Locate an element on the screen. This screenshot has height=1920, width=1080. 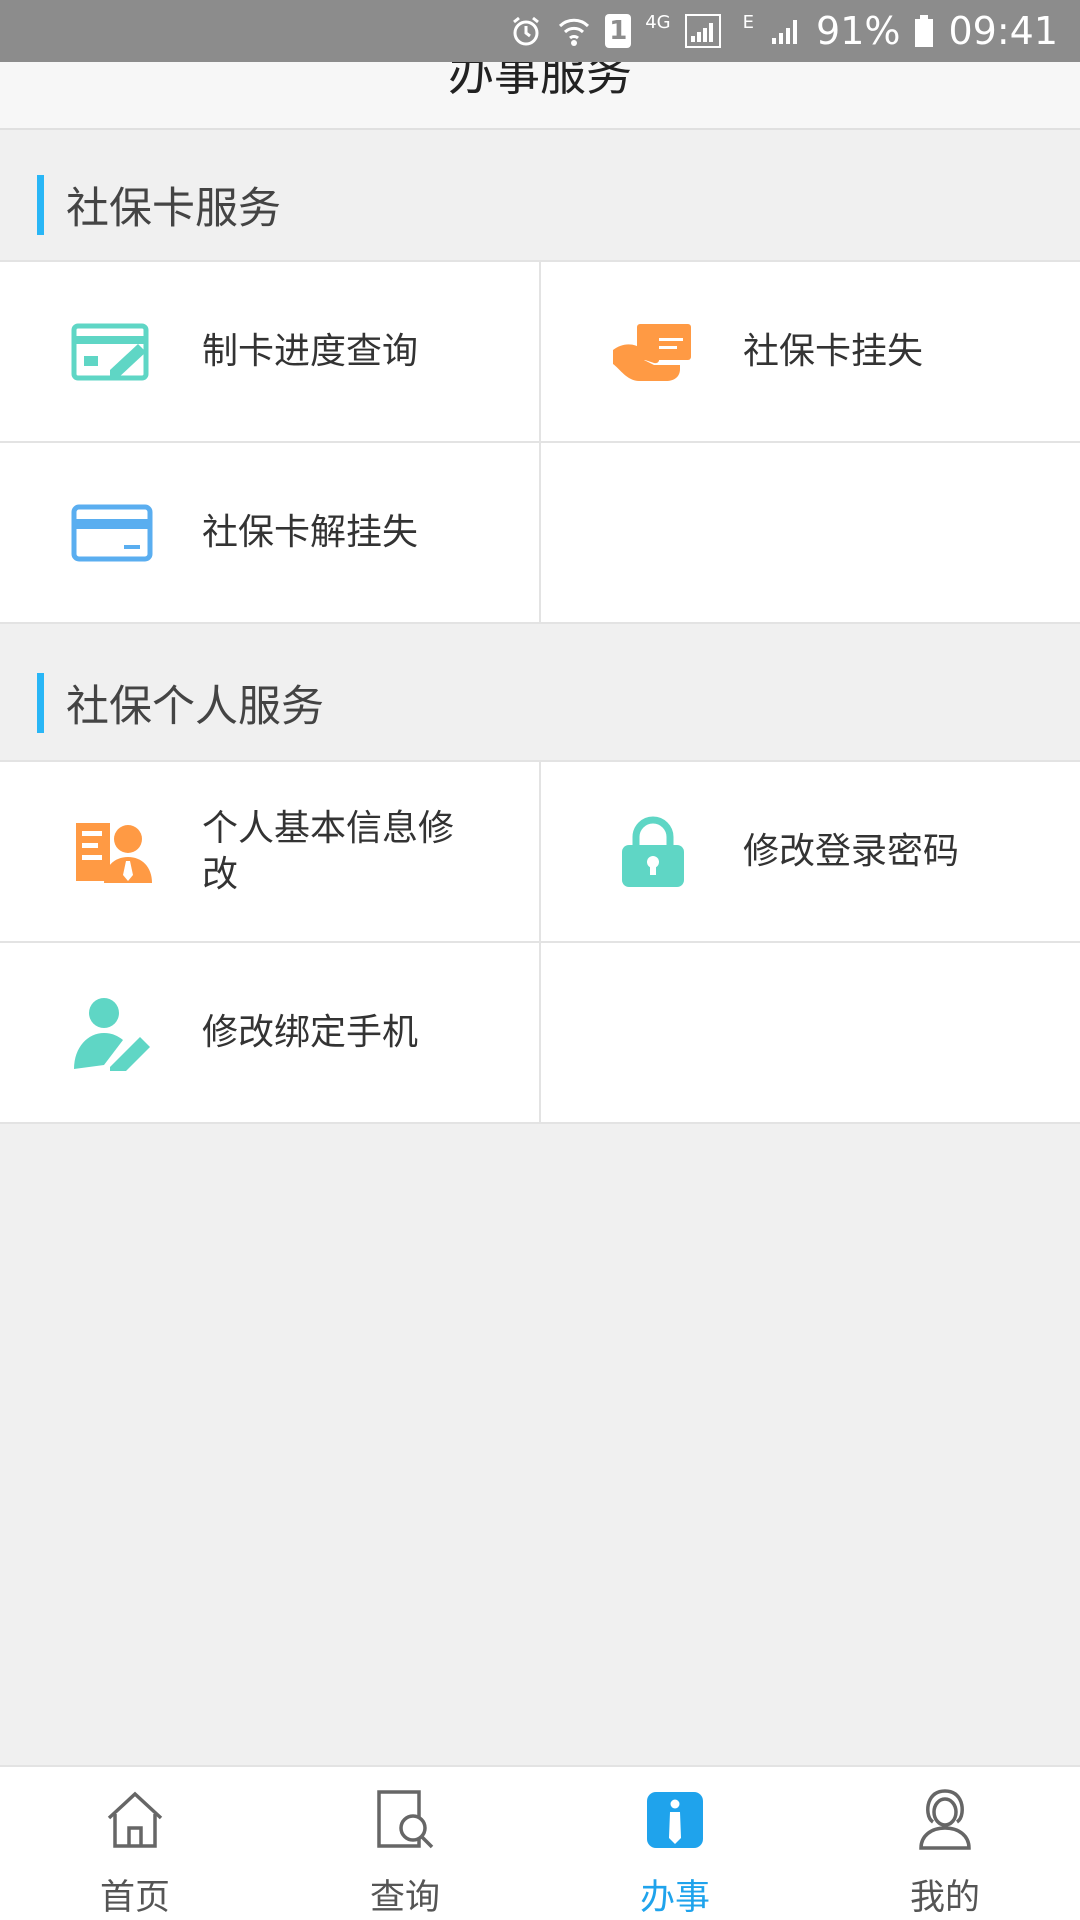
grid-item-report-loss: 社保卡挂失 is located at coordinates (810, 351).